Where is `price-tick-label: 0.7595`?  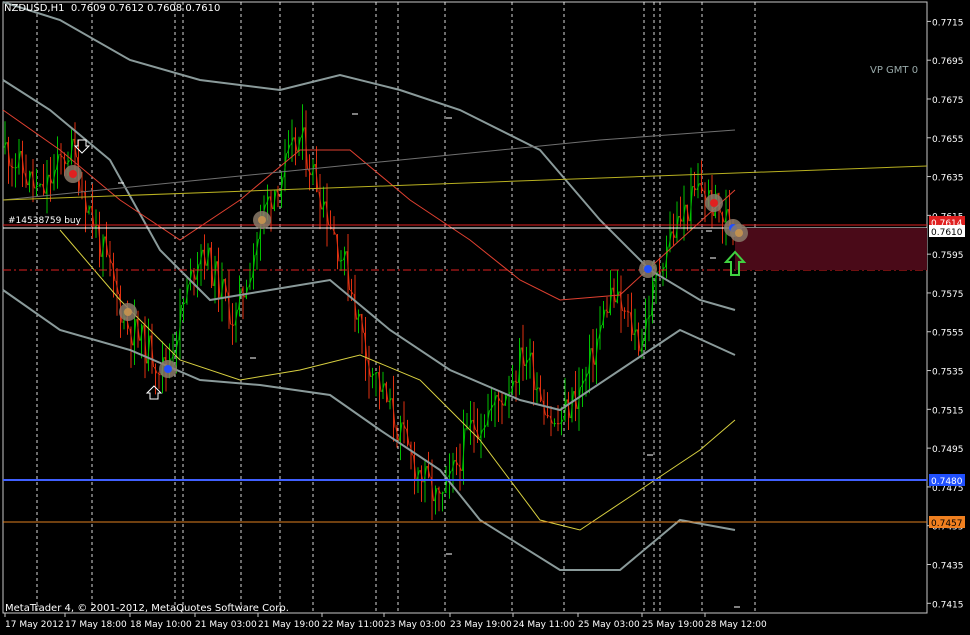 price-tick-label: 0.7595 is located at coordinates (948, 256).